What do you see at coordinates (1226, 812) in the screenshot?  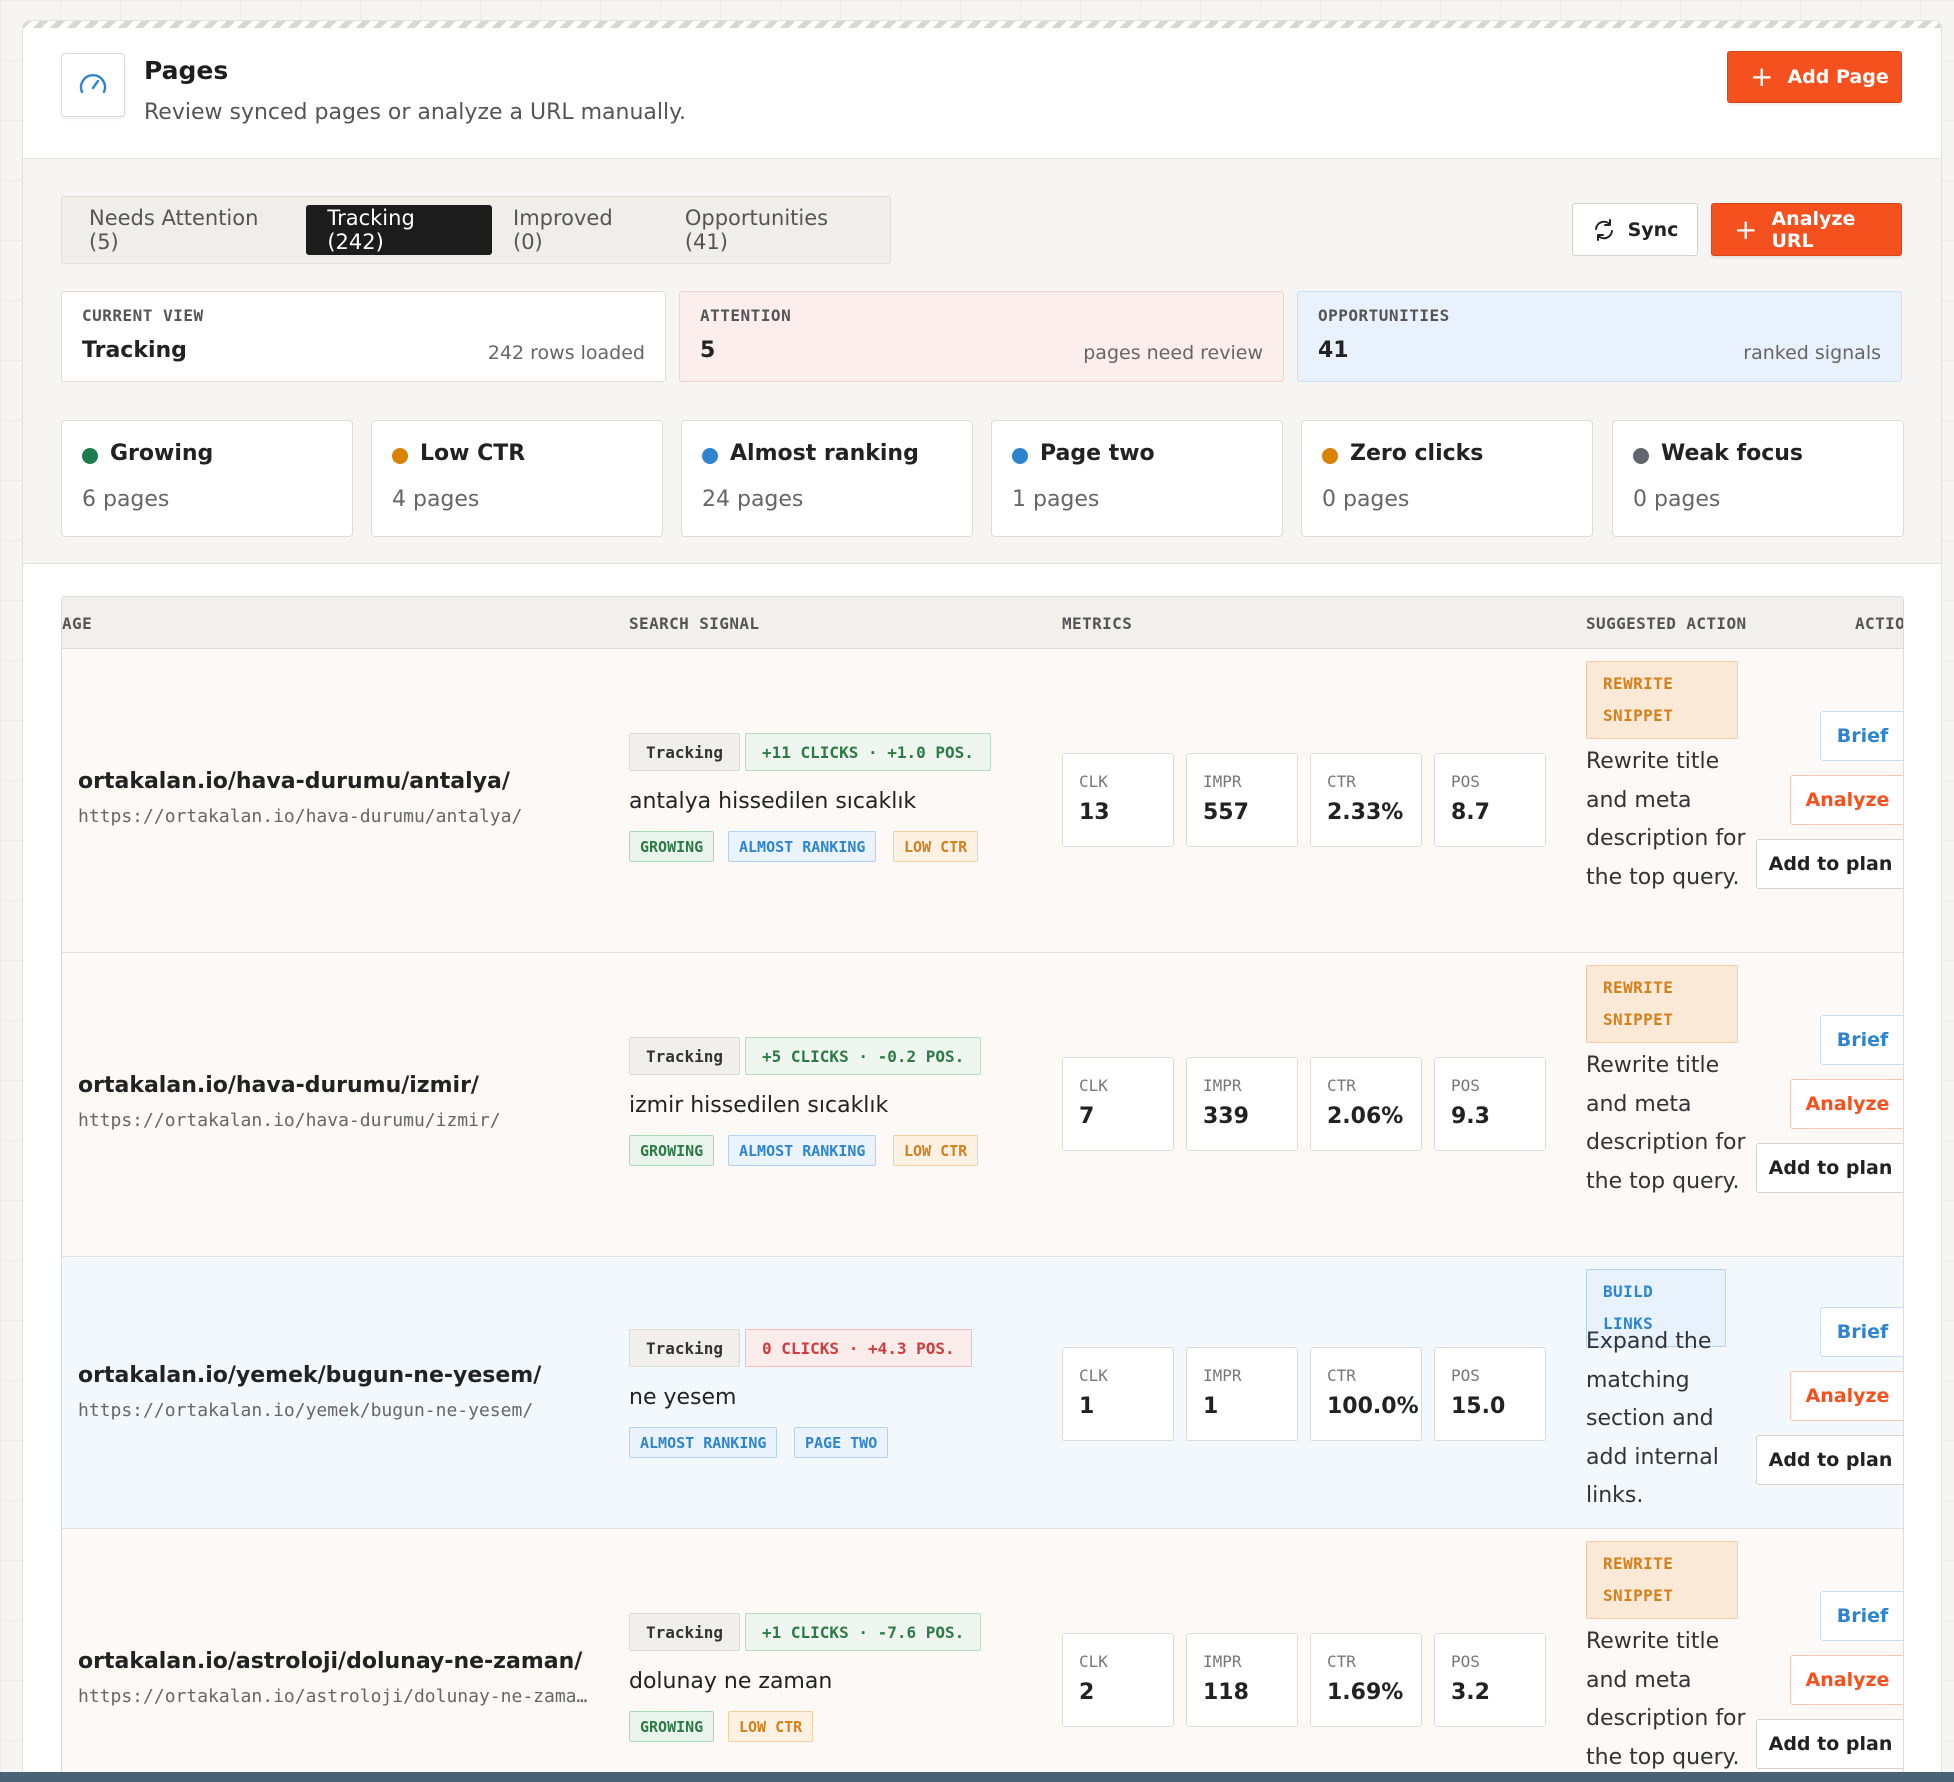 I see `metric-value: 557` at bounding box center [1226, 812].